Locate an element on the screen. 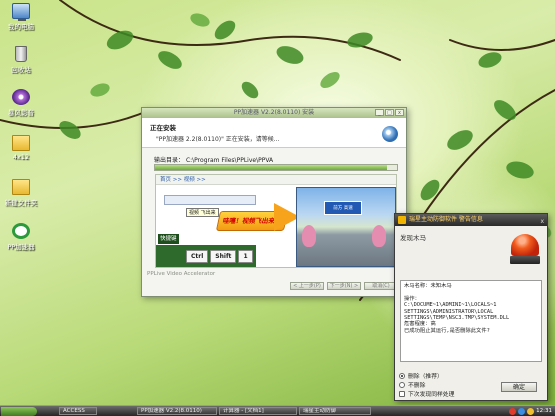 The image size is (555, 416). desktop-icon-new-folder: 新建文件夹 is located at coordinates (21, 193).